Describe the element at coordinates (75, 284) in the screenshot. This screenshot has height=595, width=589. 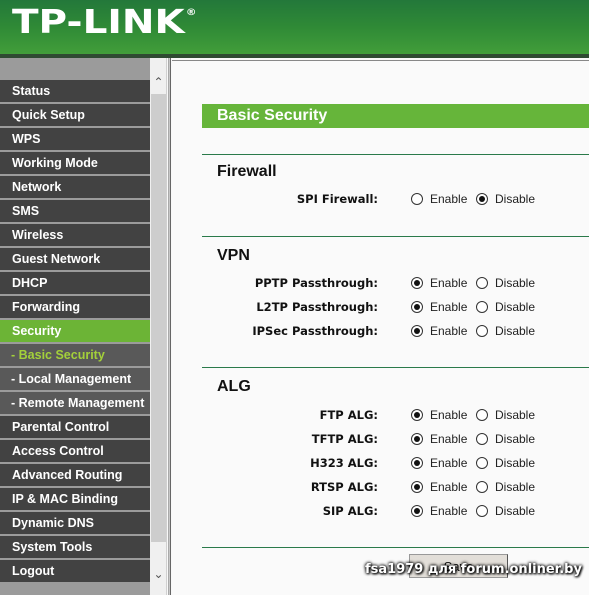
I see `sidebar-item-dhcp: DHCP` at that location.